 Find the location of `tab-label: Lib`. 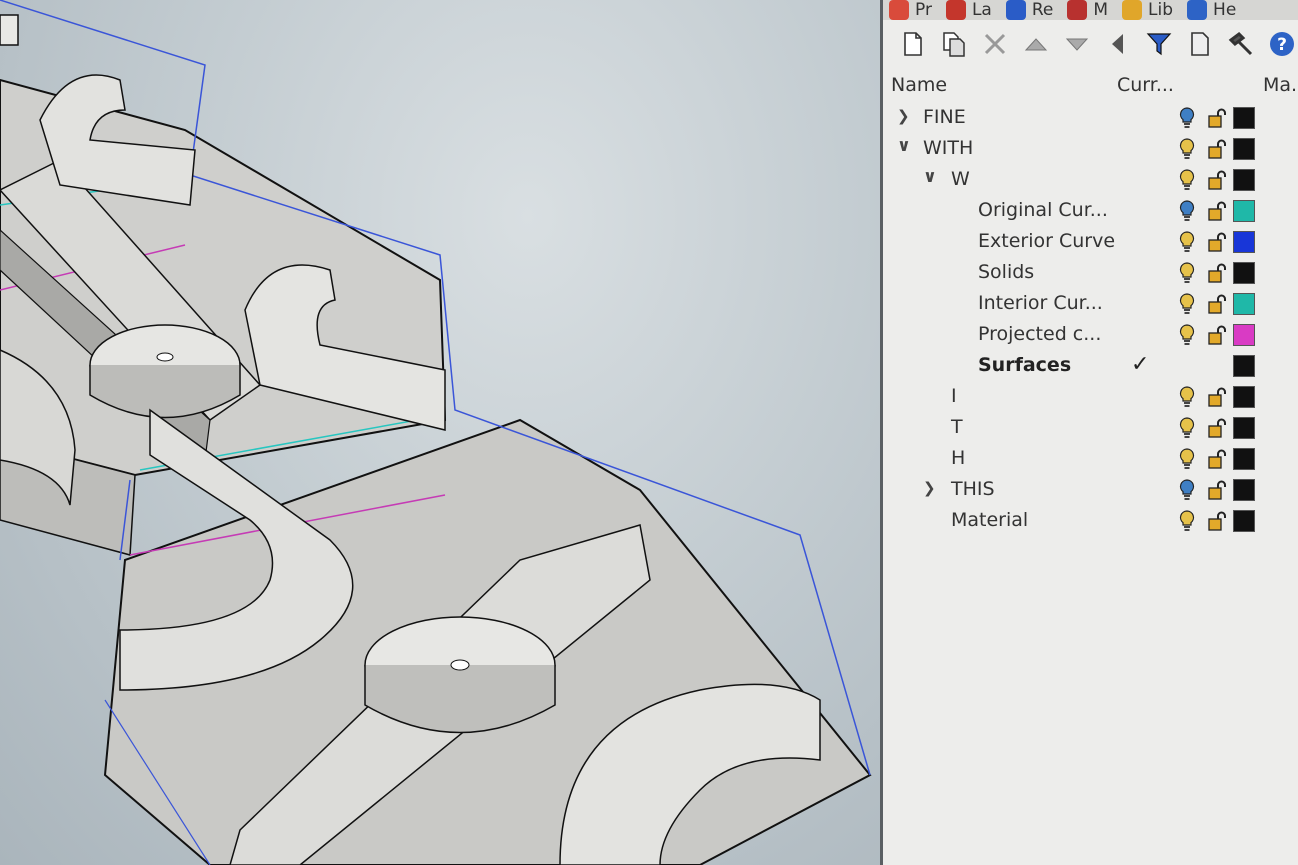

tab-label: Lib is located at coordinates (1161, 10).